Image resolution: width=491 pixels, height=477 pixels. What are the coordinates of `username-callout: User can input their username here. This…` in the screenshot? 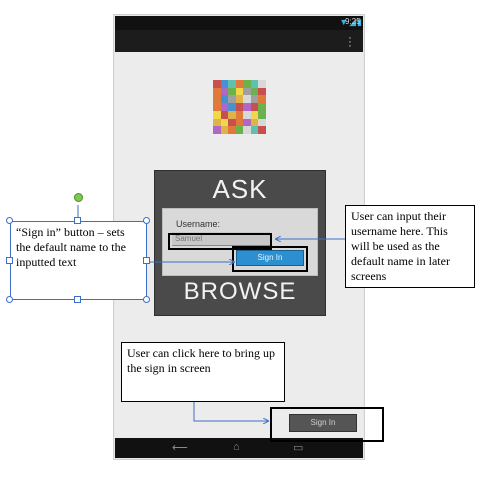 It's located at (410, 246).